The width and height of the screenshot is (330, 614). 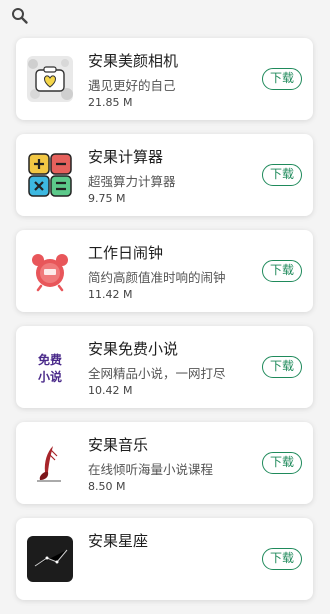 What do you see at coordinates (118, 445) in the screenshot?
I see `app-title: 安果音乐` at bounding box center [118, 445].